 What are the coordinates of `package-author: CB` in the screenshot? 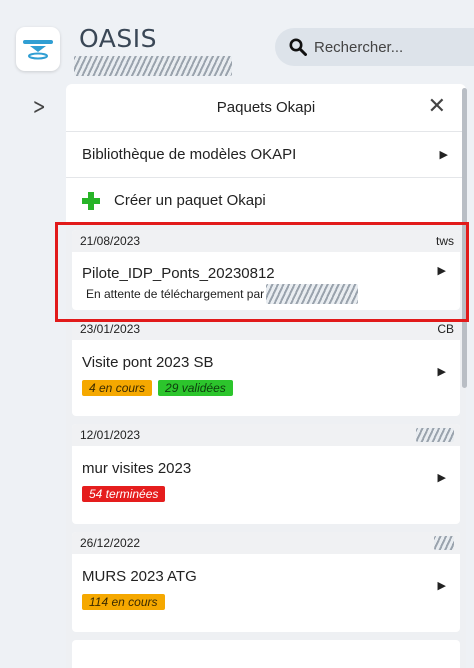 It's located at (445, 329).